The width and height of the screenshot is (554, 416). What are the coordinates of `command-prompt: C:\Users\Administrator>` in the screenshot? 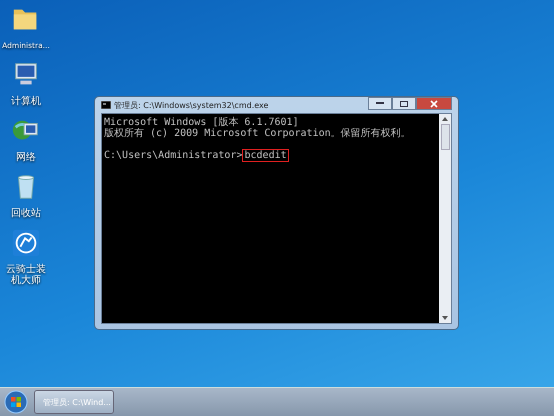 It's located at (173, 155).